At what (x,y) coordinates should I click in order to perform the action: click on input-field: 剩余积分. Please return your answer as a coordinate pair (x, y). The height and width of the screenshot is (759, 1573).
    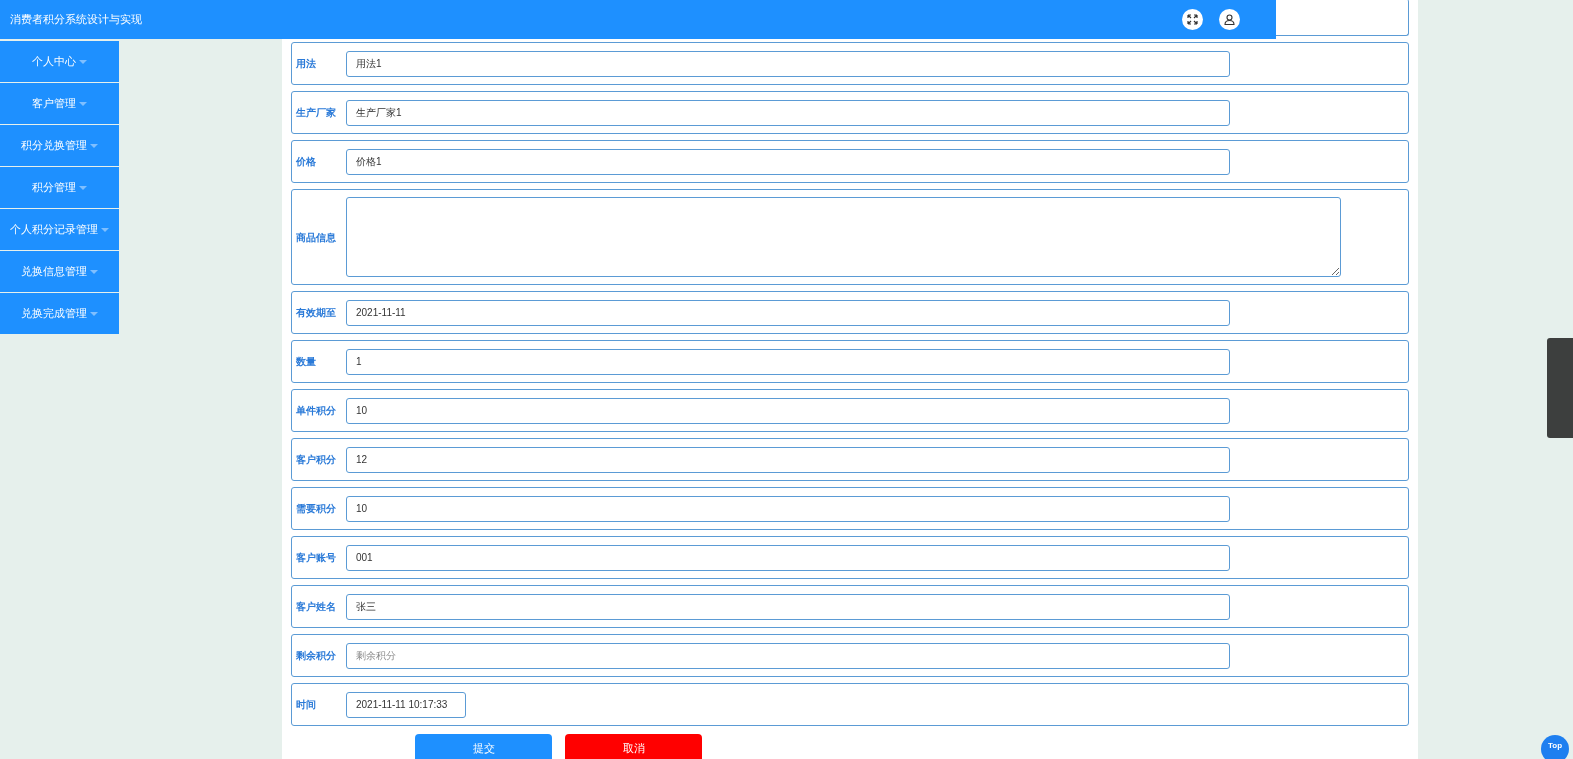
    Looking at the image, I should click on (788, 655).